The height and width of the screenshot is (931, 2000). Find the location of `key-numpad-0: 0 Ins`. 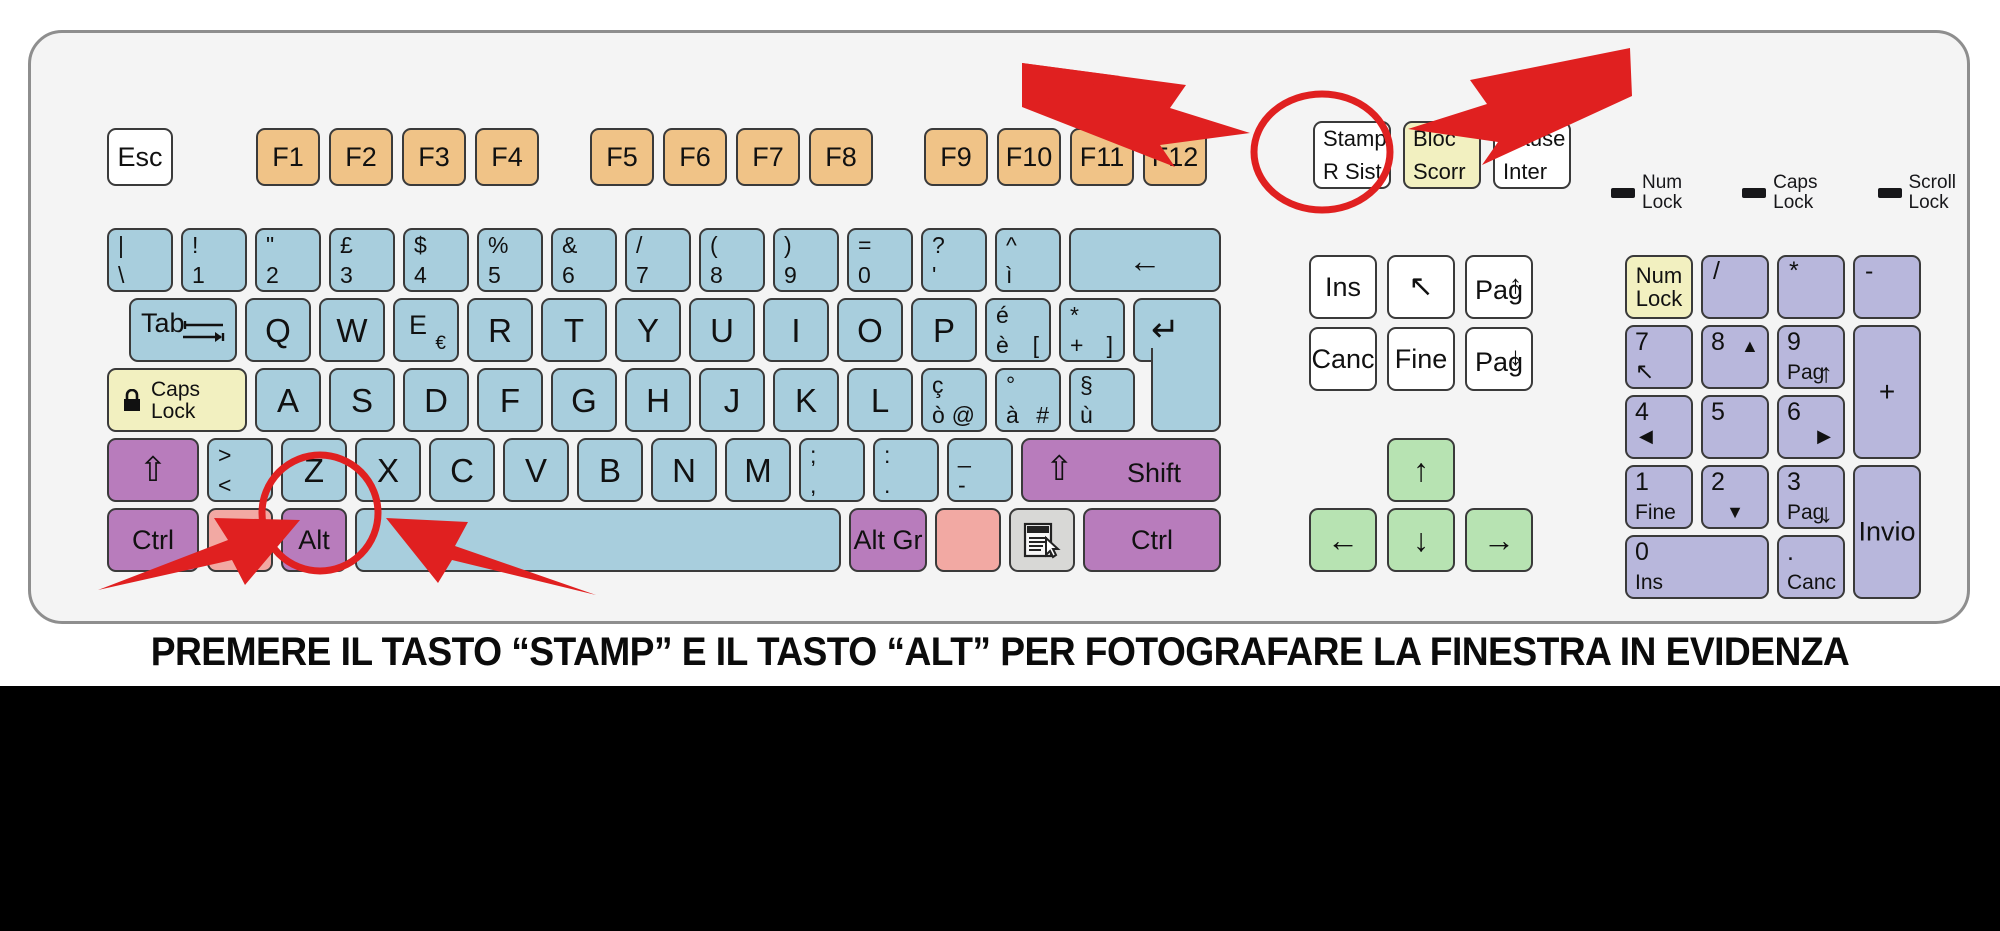

key-numpad-0: 0 Ins is located at coordinates (1697, 567).